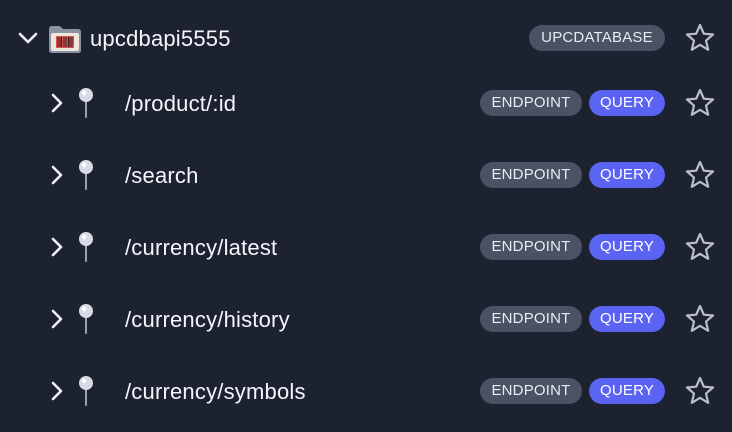  Describe the element at coordinates (160, 39) in the screenshot. I see `tree-root-label: upcdbapi5555` at that location.